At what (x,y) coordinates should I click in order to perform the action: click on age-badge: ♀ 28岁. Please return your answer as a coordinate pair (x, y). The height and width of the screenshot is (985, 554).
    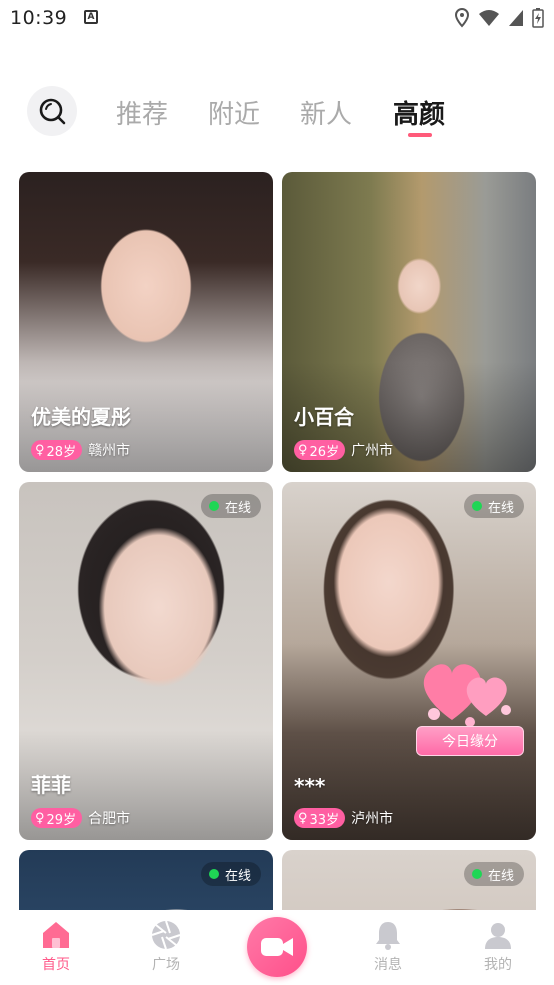
    Looking at the image, I should click on (57, 450).